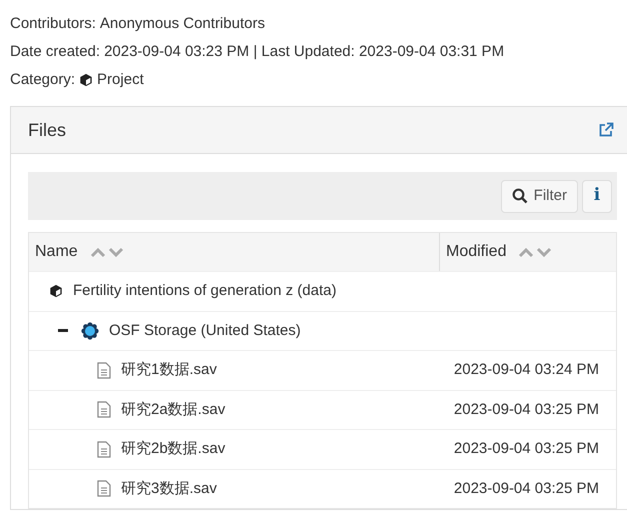  What do you see at coordinates (304, 52) in the screenshot?
I see `meta-value: 2023-09-04 03:23 PM | Last Updated: 2023-09-04 03:31 PM` at bounding box center [304, 52].